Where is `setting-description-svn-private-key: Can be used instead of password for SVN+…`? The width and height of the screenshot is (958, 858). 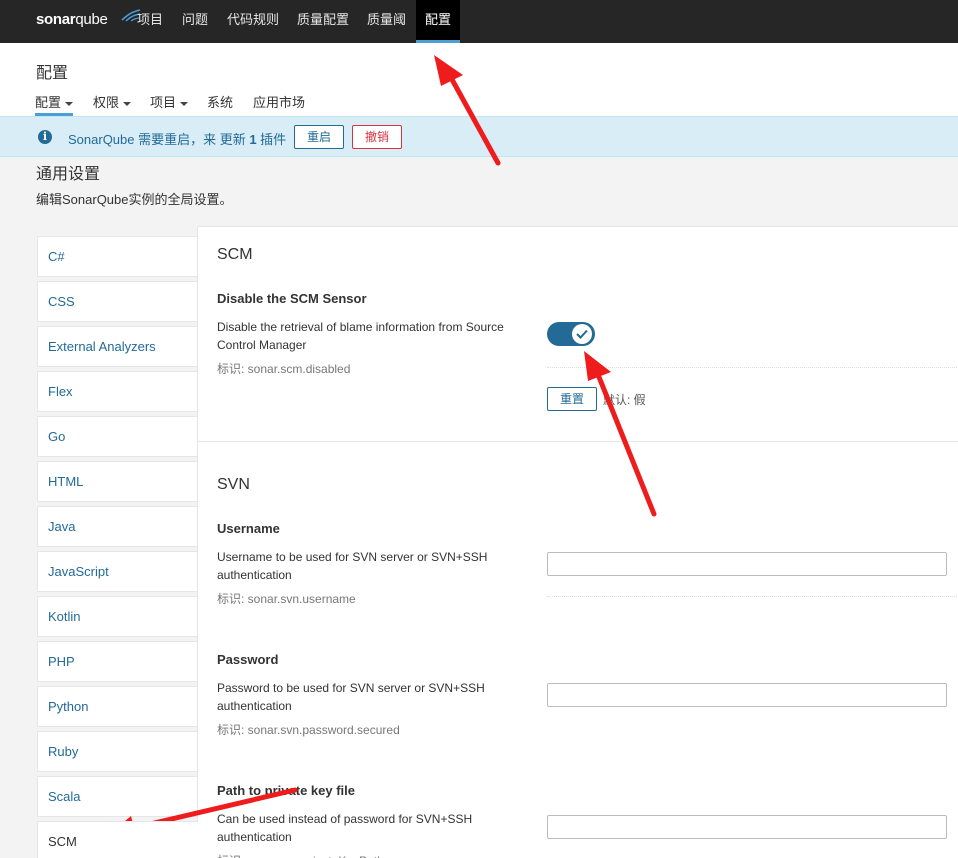 setting-description-svn-private-key: Can be used instead of password for SVN+… is located at coordinates (345, 828).